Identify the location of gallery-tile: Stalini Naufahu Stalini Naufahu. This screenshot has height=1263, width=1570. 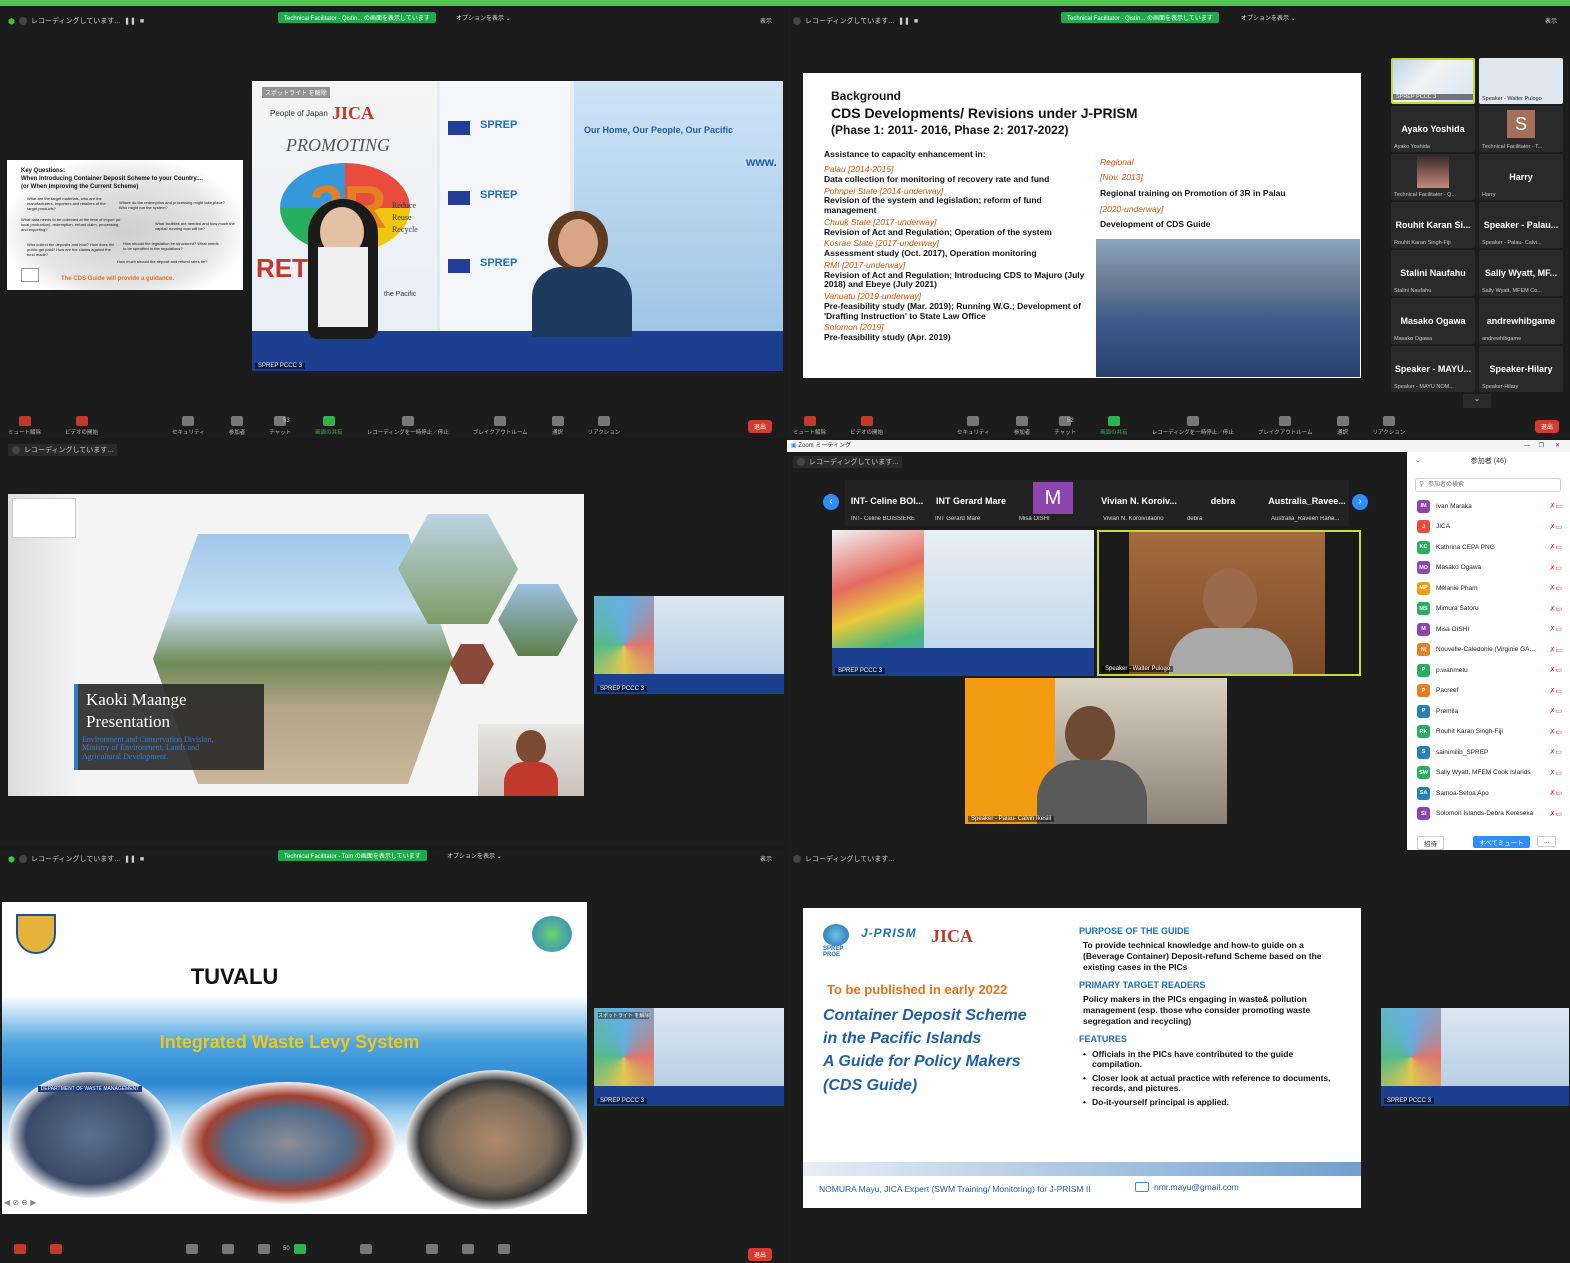
(1433, 273).